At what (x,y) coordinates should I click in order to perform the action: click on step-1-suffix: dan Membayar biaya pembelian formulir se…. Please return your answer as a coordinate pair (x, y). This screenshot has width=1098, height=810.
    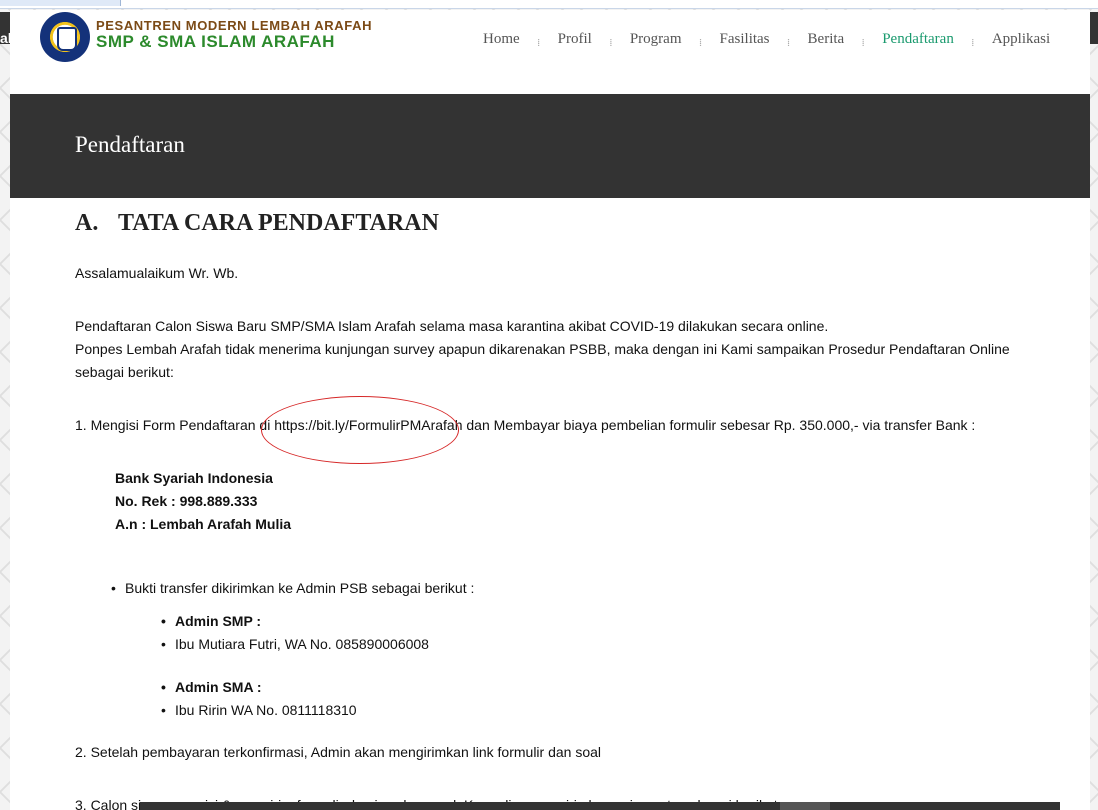
    Looking at the image, I should click on (719, 425).